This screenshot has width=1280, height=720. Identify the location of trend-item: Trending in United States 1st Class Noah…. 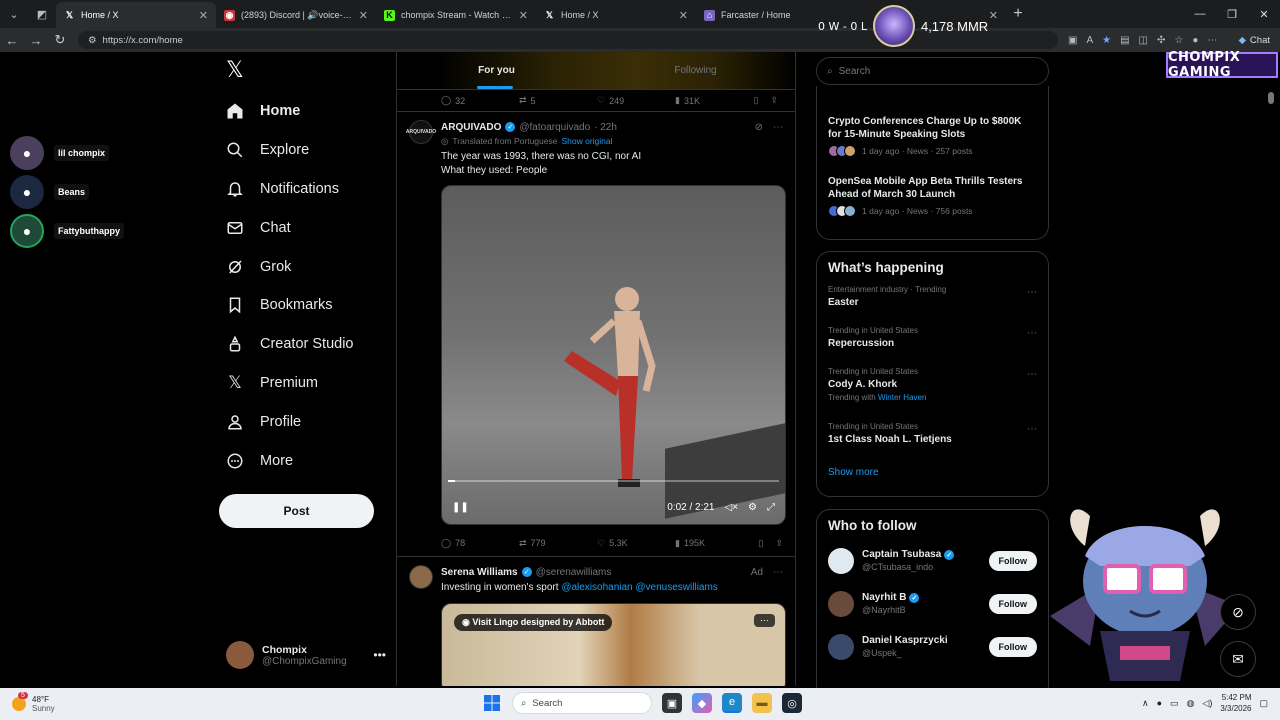
(932, 438).